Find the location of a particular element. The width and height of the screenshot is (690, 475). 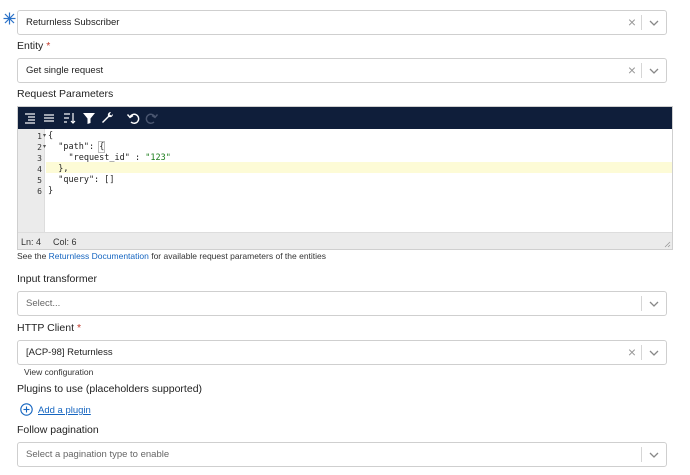

line-status: Ln: 4 is located at coordinates (31, 242).